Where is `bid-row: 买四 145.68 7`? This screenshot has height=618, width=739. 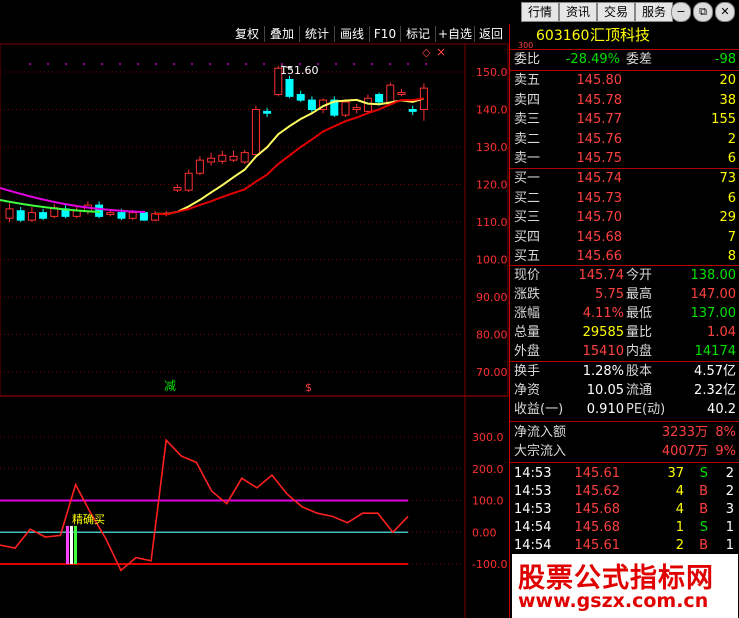
bid-row: 买四 145.68 7 is located at coordinates (625, 237).